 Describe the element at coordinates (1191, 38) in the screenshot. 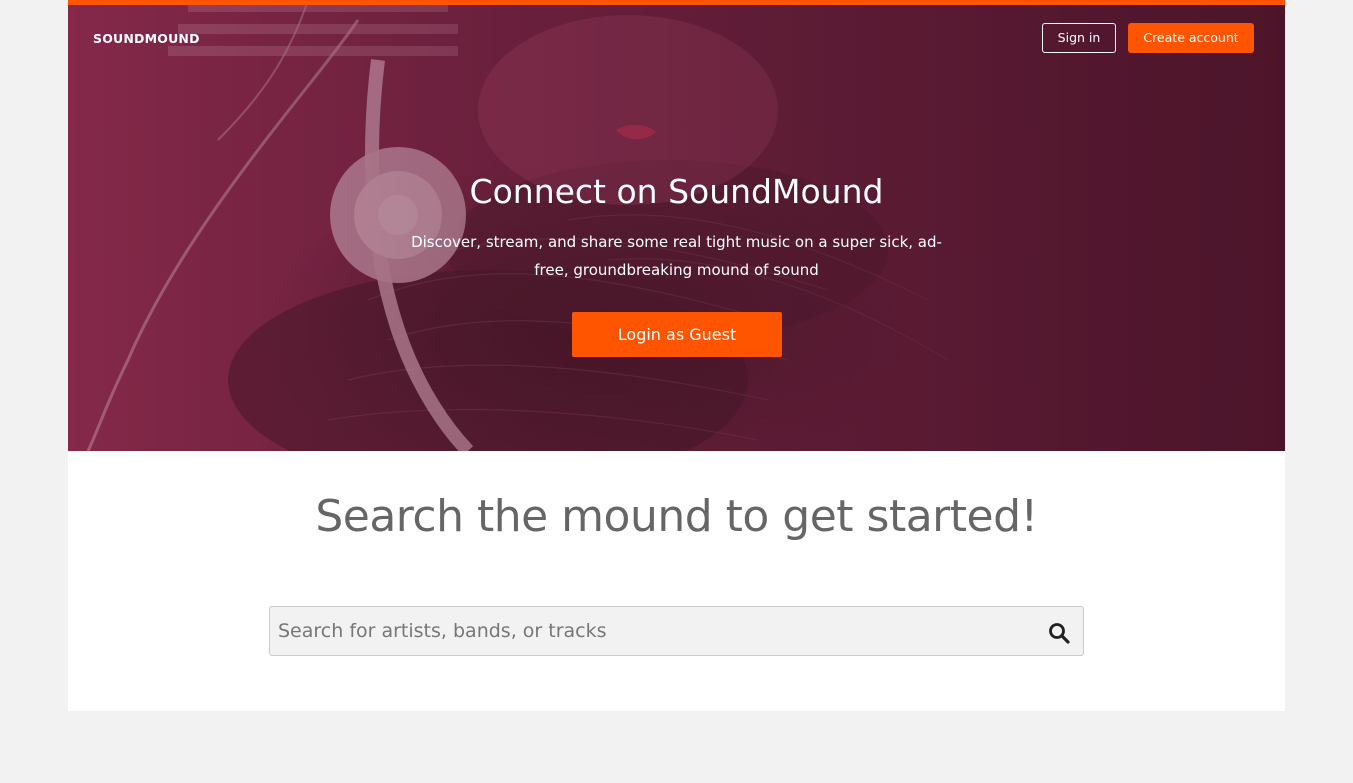

I see `create-account-button: Create account` at that location.